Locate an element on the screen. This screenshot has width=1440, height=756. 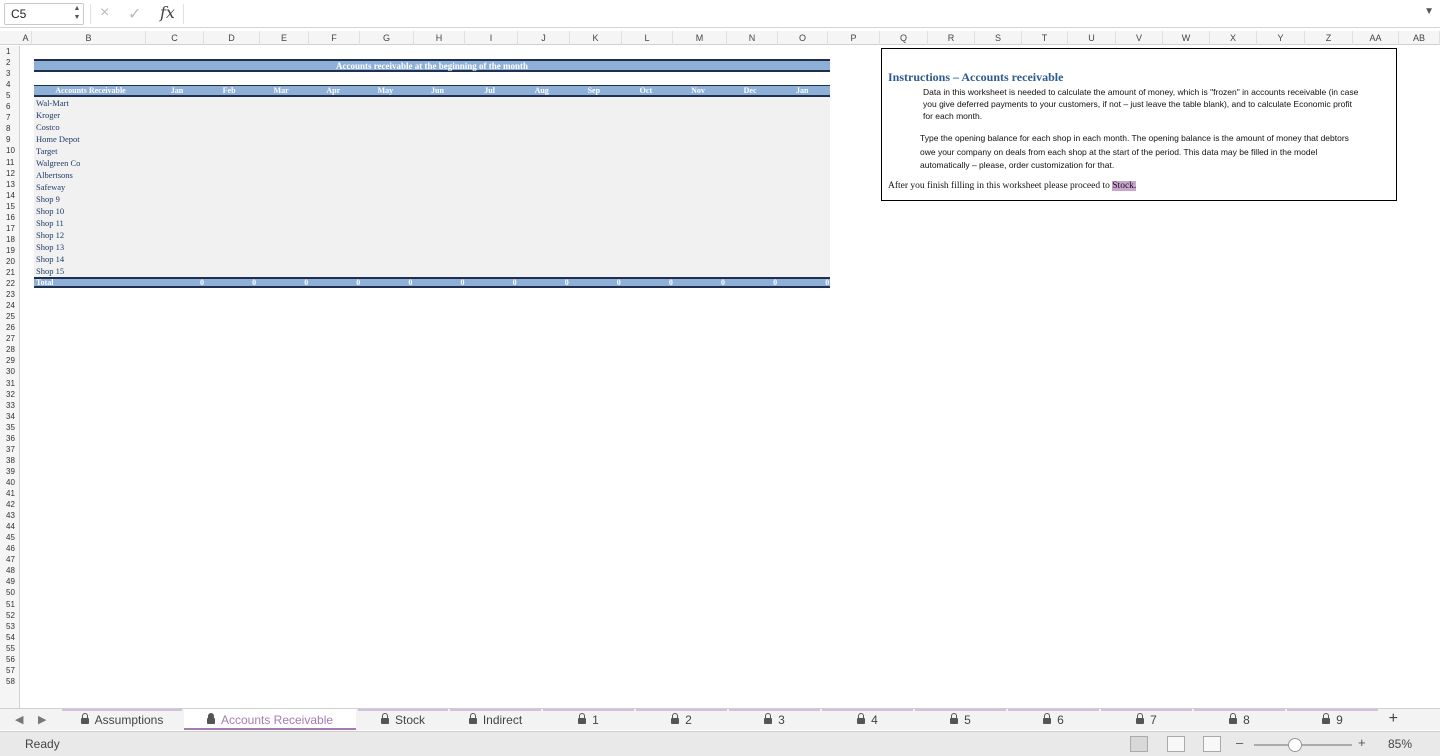
row-header: 26 is located at coordinates (10, 327).